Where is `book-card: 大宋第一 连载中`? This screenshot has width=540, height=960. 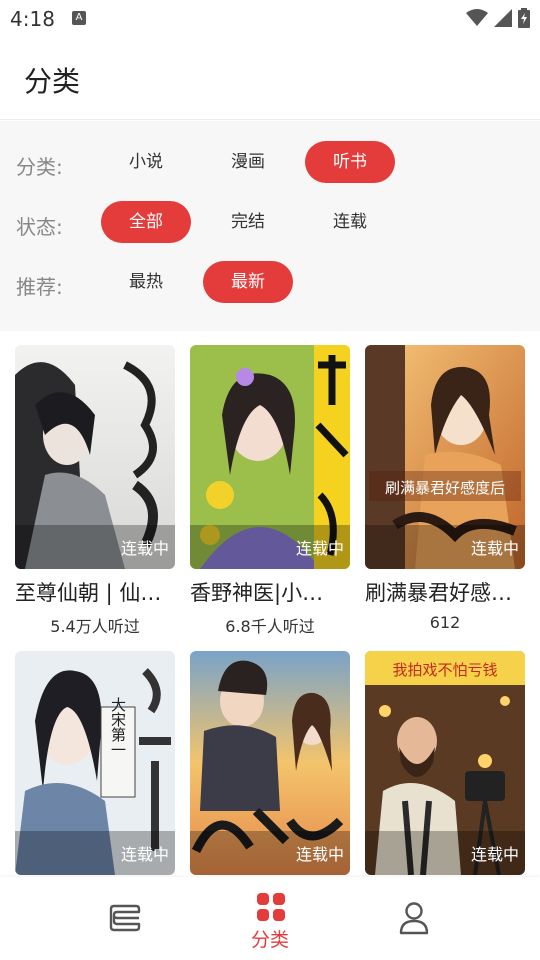
book-card: 大宋第一 连载中 is located at coordinates (95, 764).